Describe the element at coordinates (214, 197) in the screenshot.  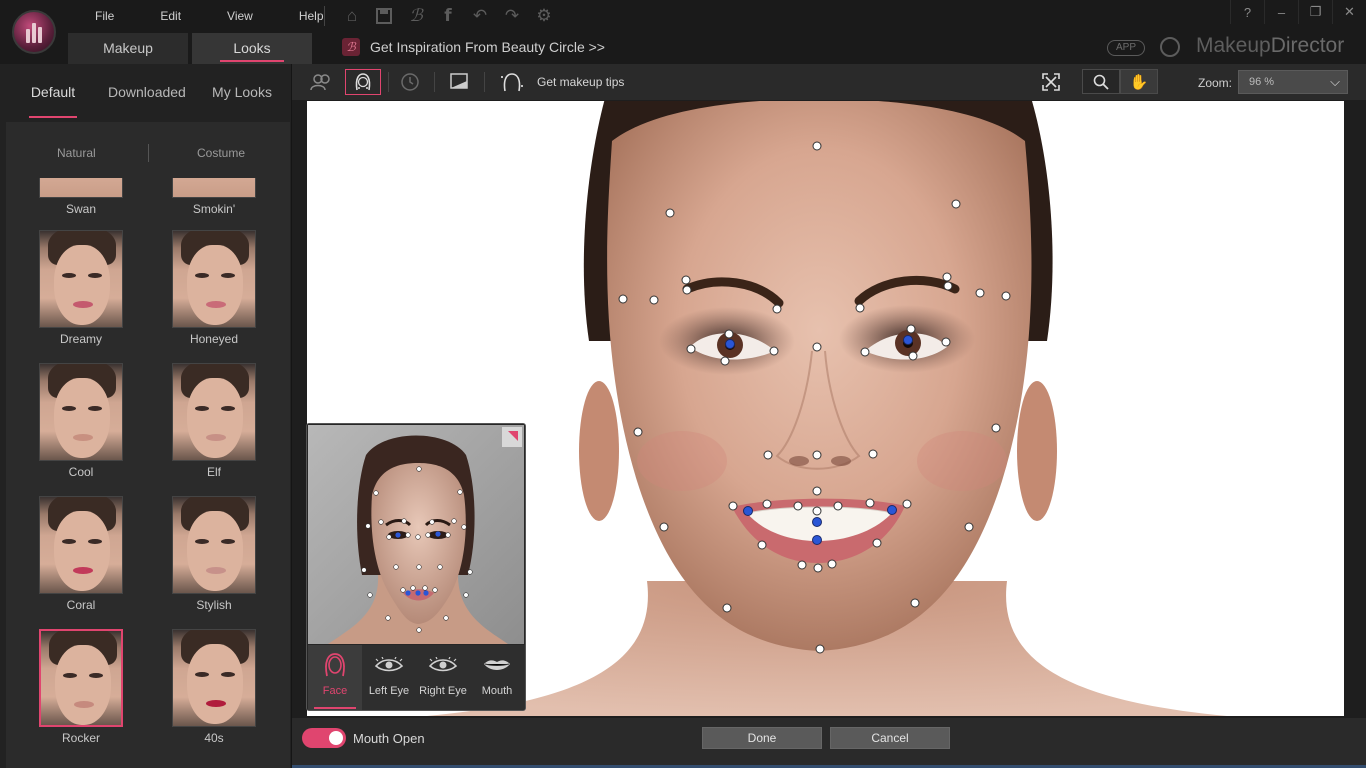
I see `look-item: Smokin'` at that location.